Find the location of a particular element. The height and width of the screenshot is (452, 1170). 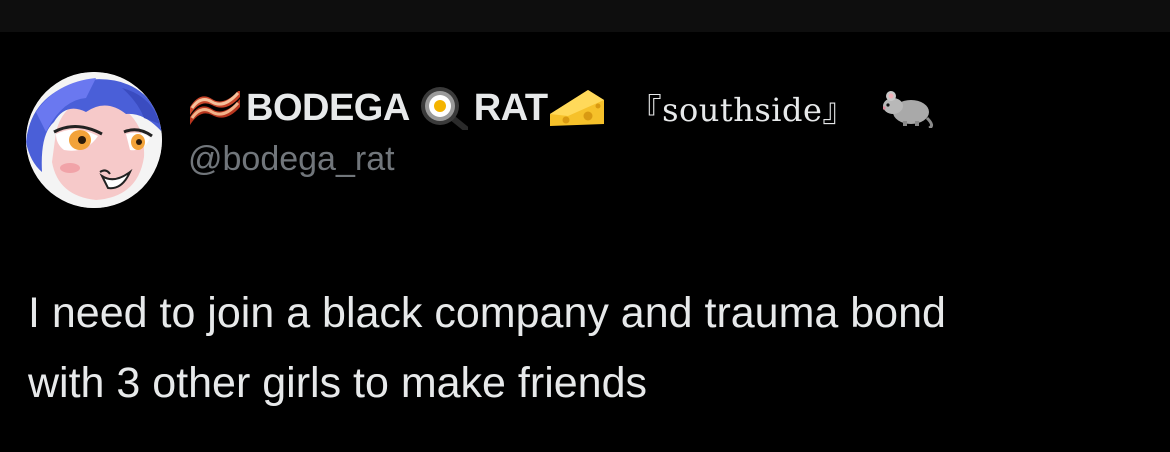

display-name-part1: BODEGA is located at coordinates (328, 108).